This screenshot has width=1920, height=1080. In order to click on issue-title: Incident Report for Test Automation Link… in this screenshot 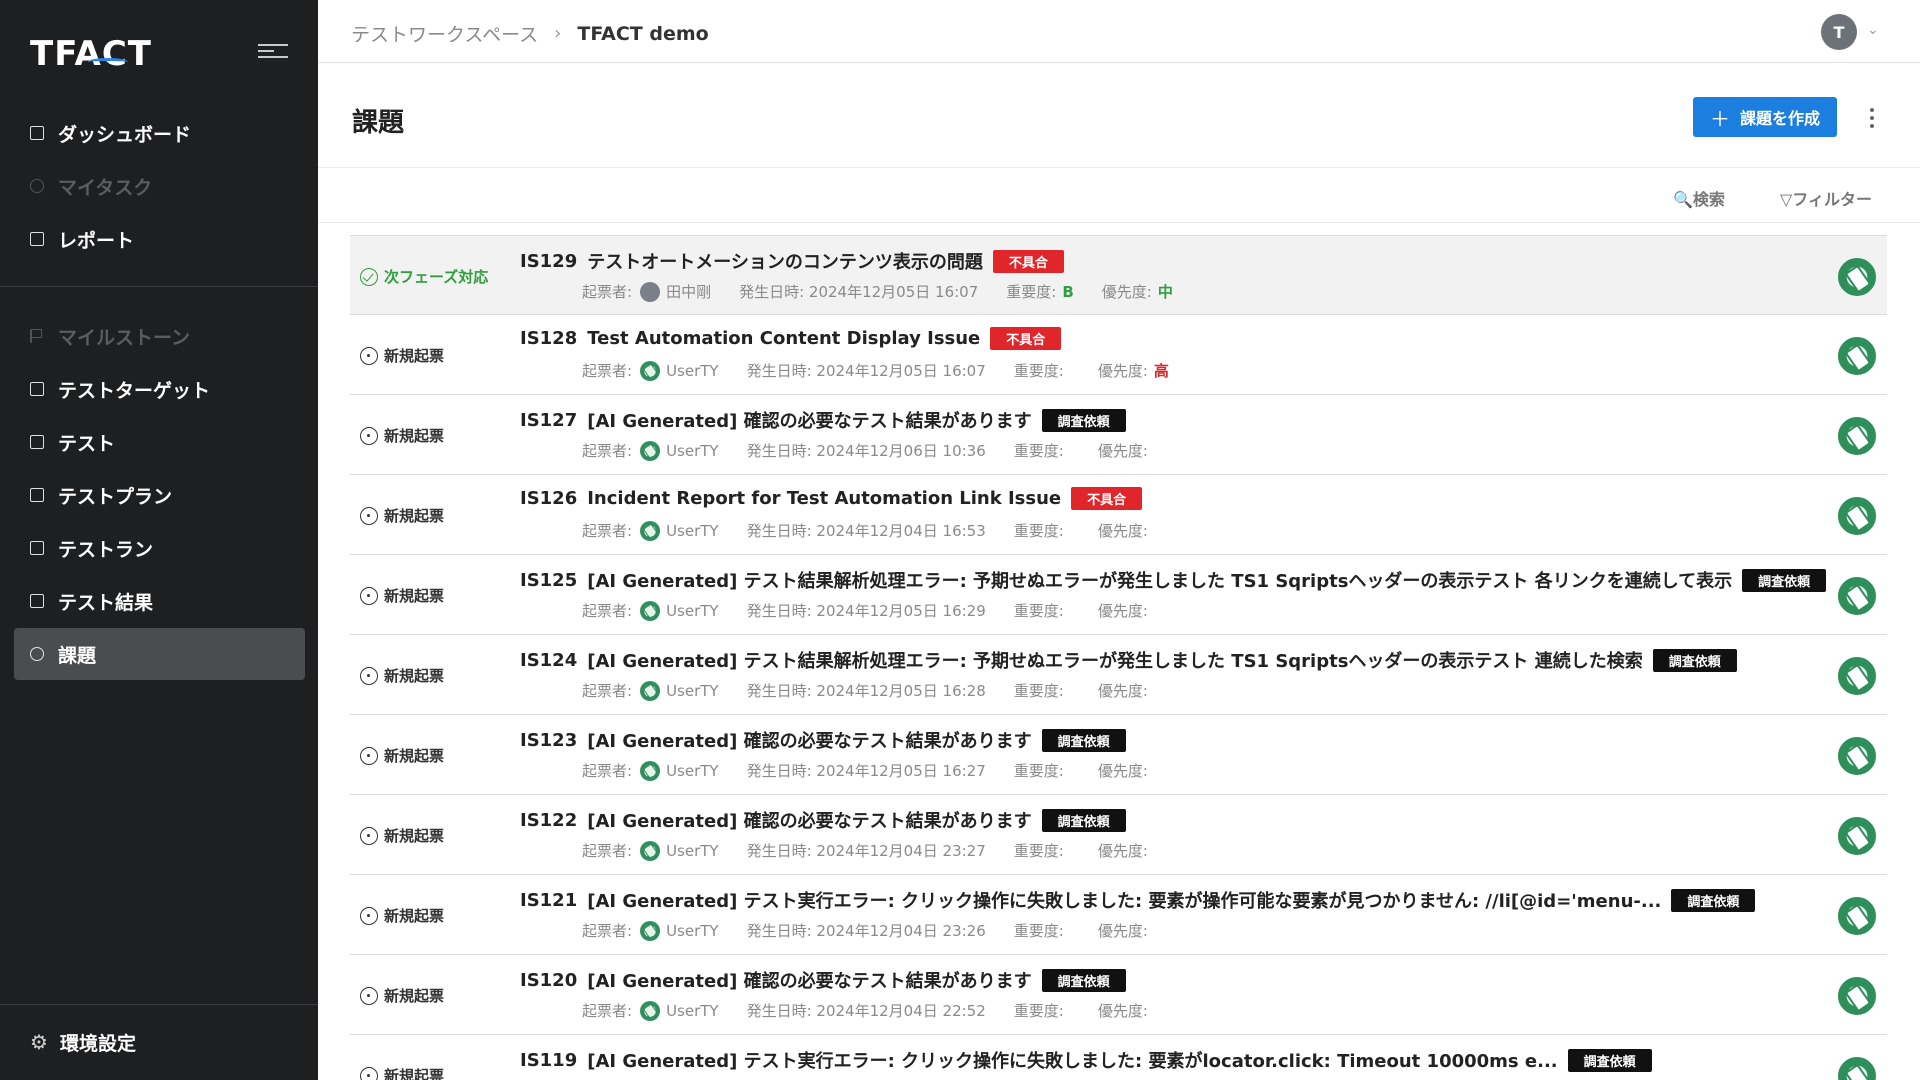, I will do `click(824, 498)`.